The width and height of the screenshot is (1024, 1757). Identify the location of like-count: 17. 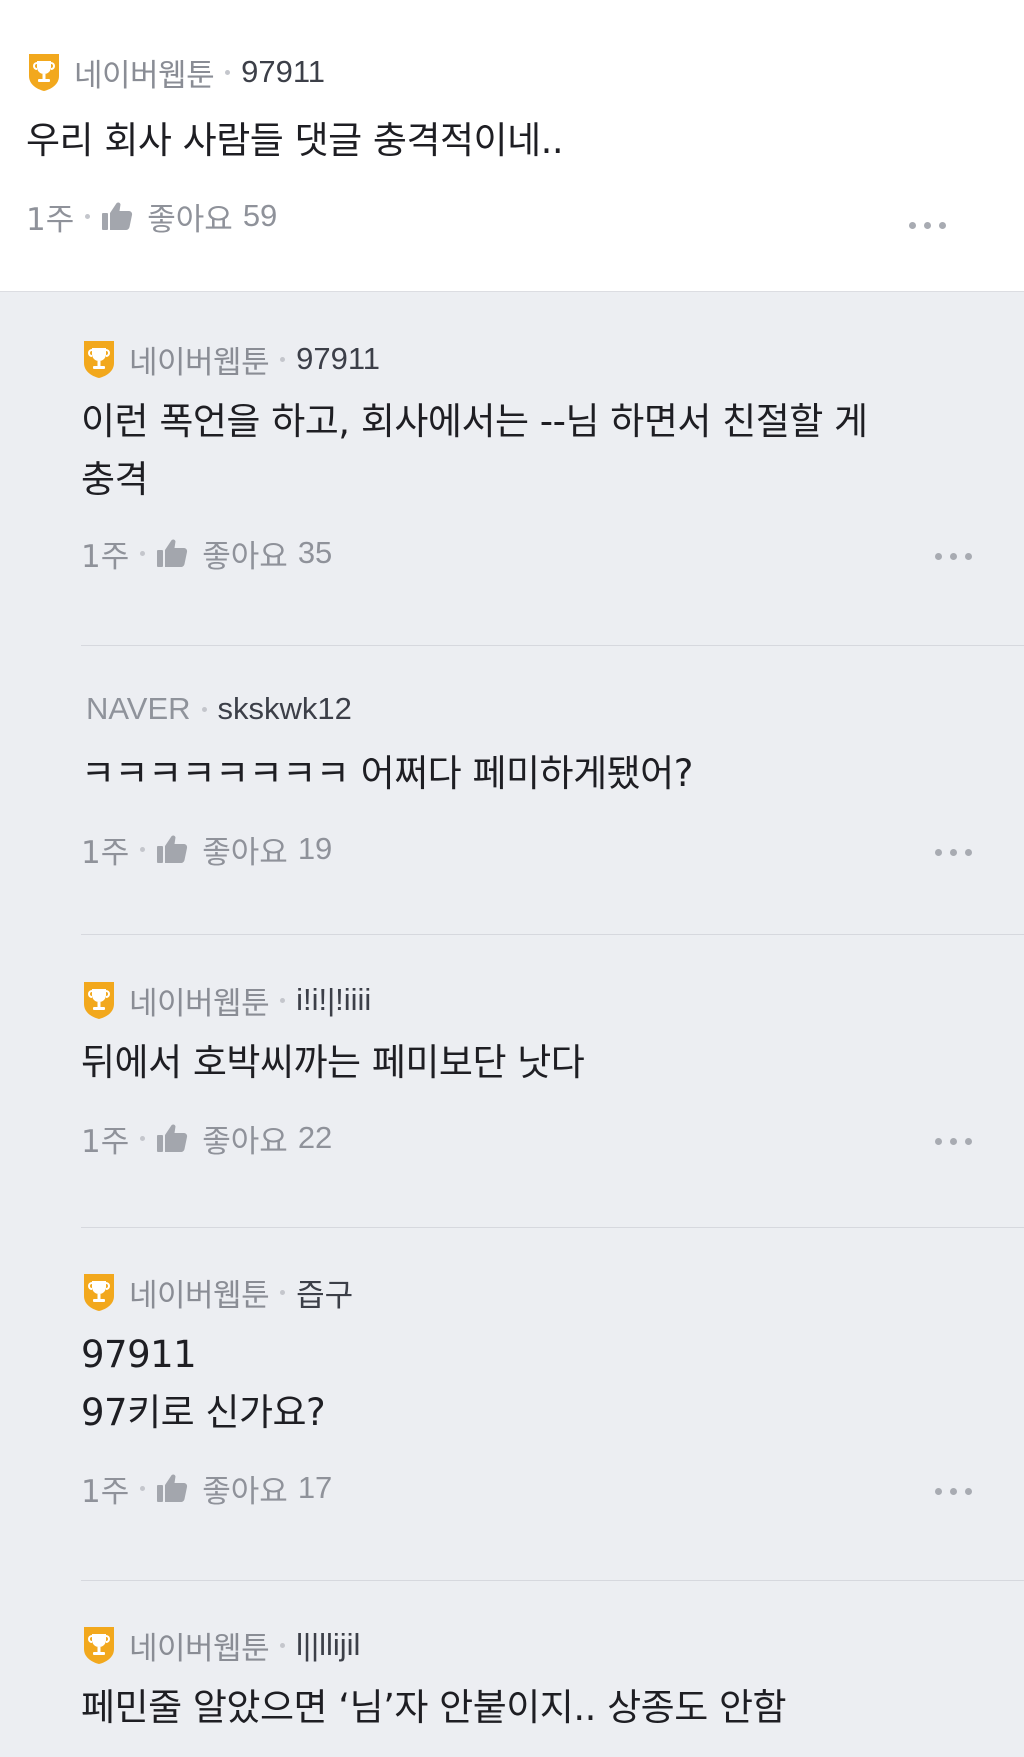
(315, 1487).